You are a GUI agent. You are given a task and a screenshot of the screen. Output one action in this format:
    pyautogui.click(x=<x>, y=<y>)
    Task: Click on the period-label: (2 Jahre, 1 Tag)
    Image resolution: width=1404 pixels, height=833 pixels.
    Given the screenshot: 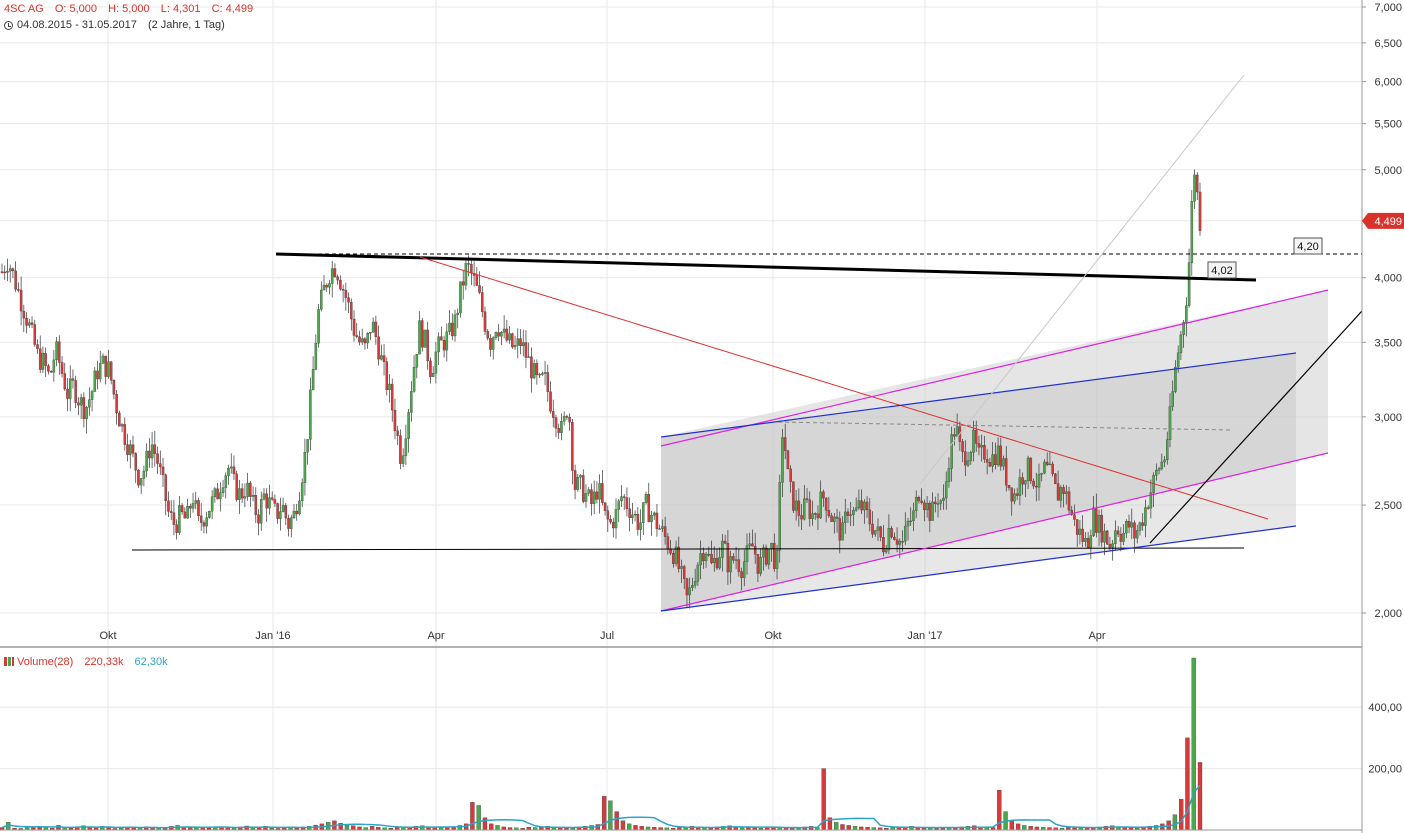 What is the action you would take?
    pyautogui.click(x=186, y=25)
    